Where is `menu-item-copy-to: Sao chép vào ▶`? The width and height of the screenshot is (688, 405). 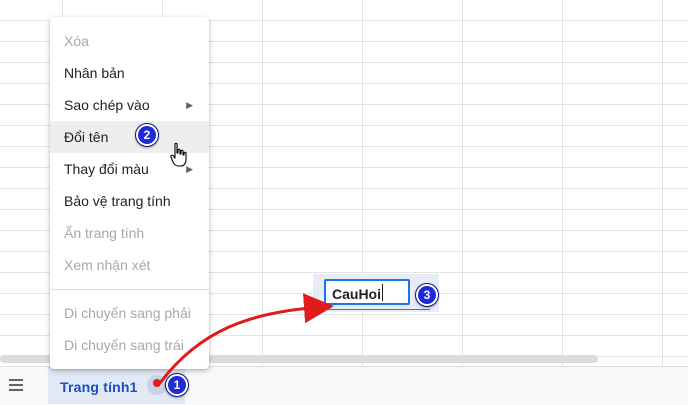 menu-item-copy-to: Sao chép vào ▶ is located at coordinates (129, 105).